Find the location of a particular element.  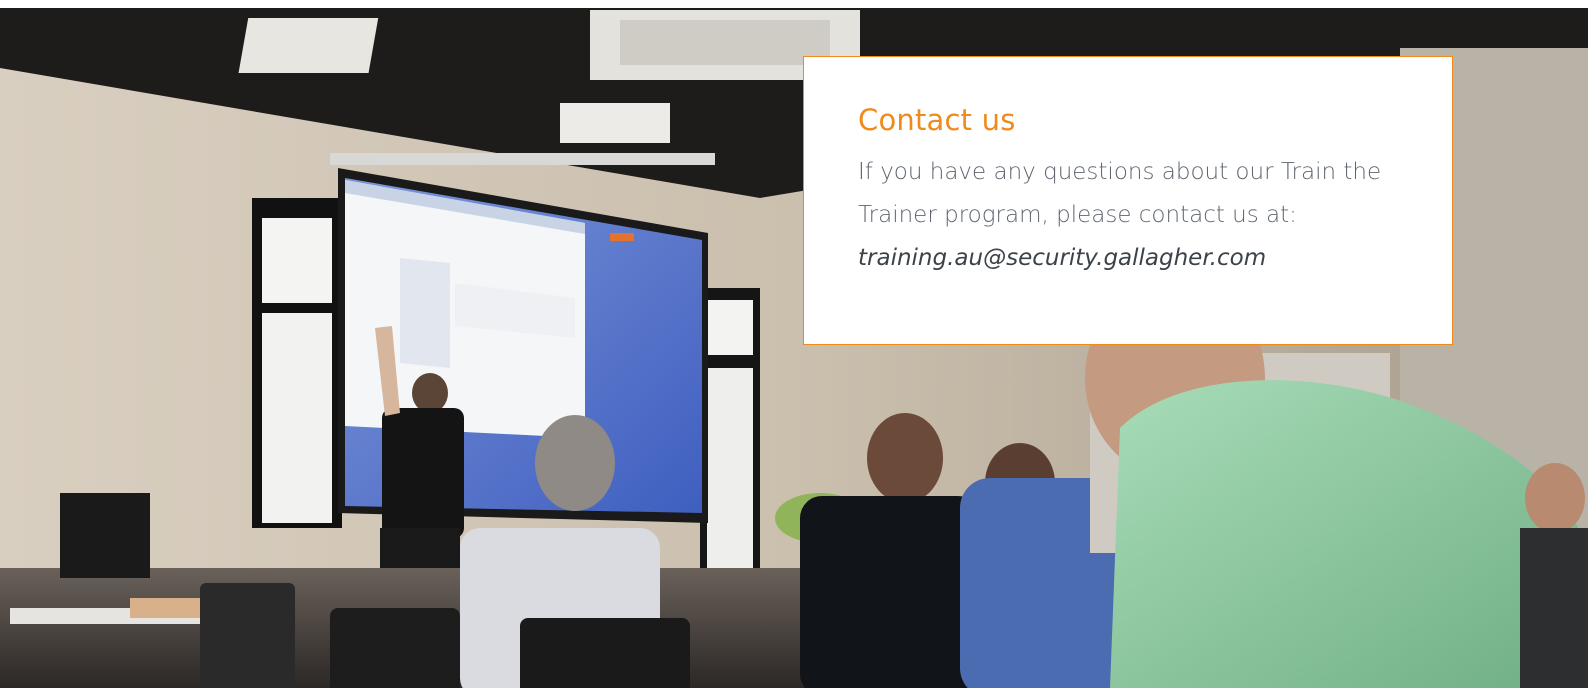

contact-email-link: training.au@security.gallagher.com is located at coordinates (1128, 258).